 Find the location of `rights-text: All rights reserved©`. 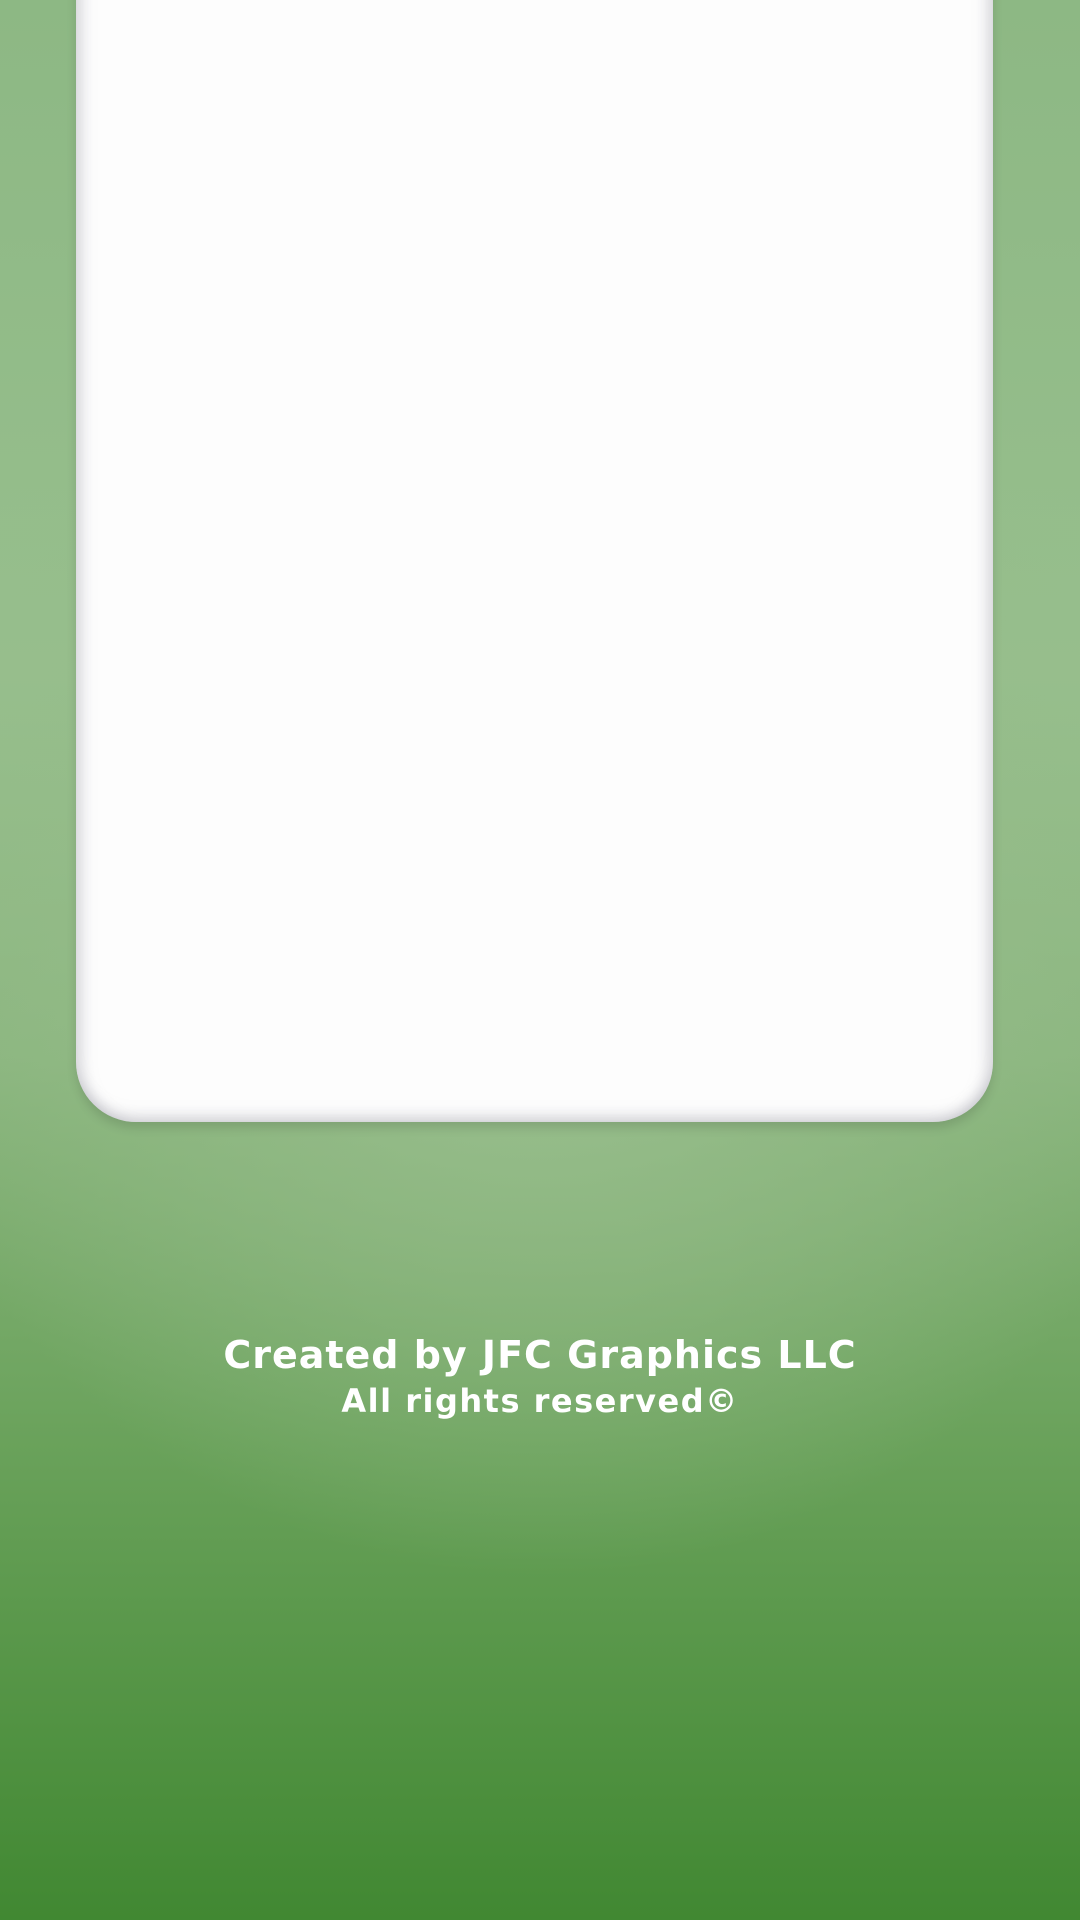

rights-text: All rights reserved© is located at coordinates (540, 1401).